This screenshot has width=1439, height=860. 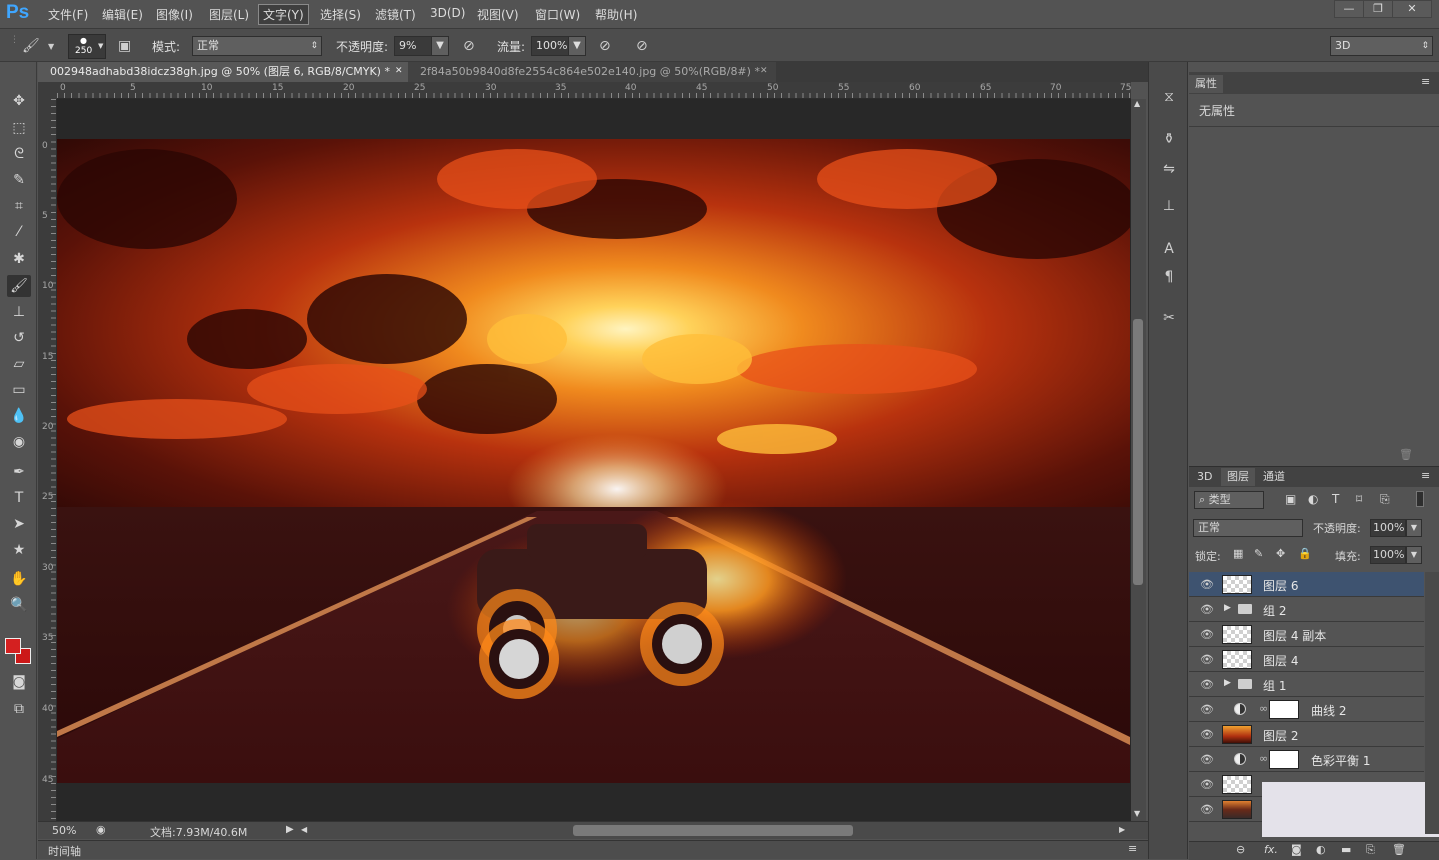 What do you see at coordinates (1138, 452) in the screenshot?
I see `scroll-thumb` at bounding box center [1138, 452].